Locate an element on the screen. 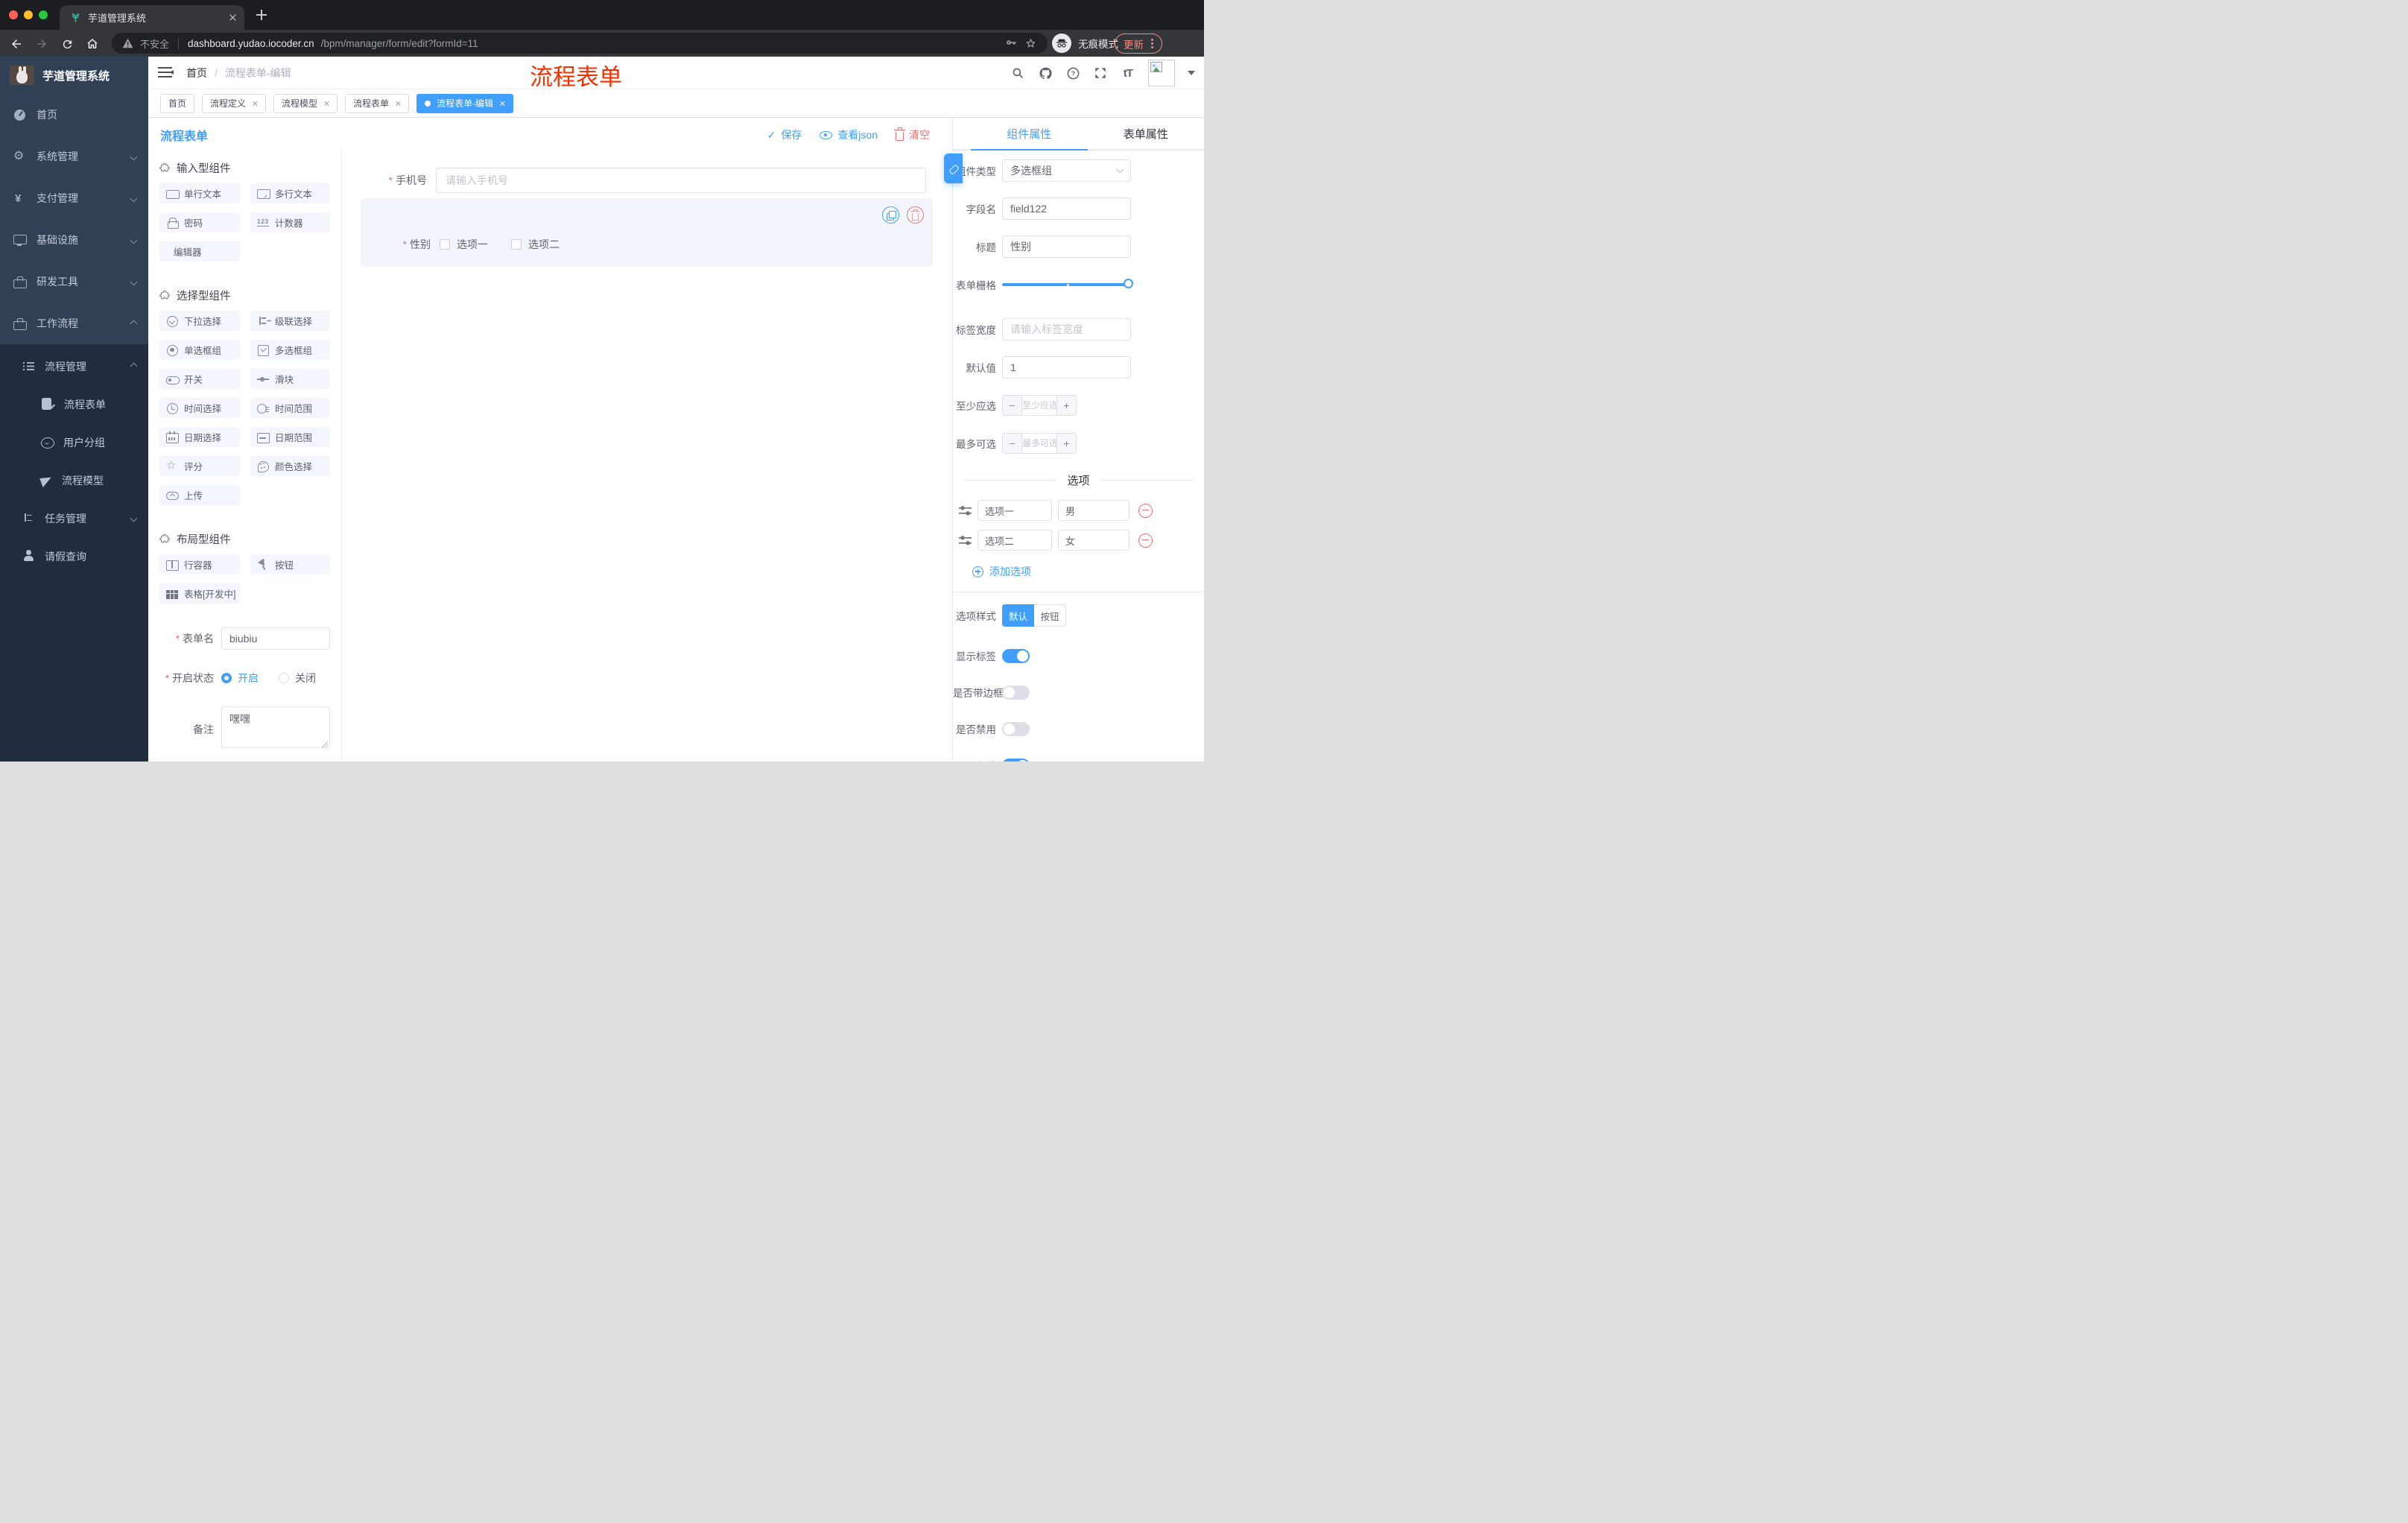 This screenshot has height=1523, width=2408. form-remark-textarea: 嘿嘿 is located at coordinates (275, 727).